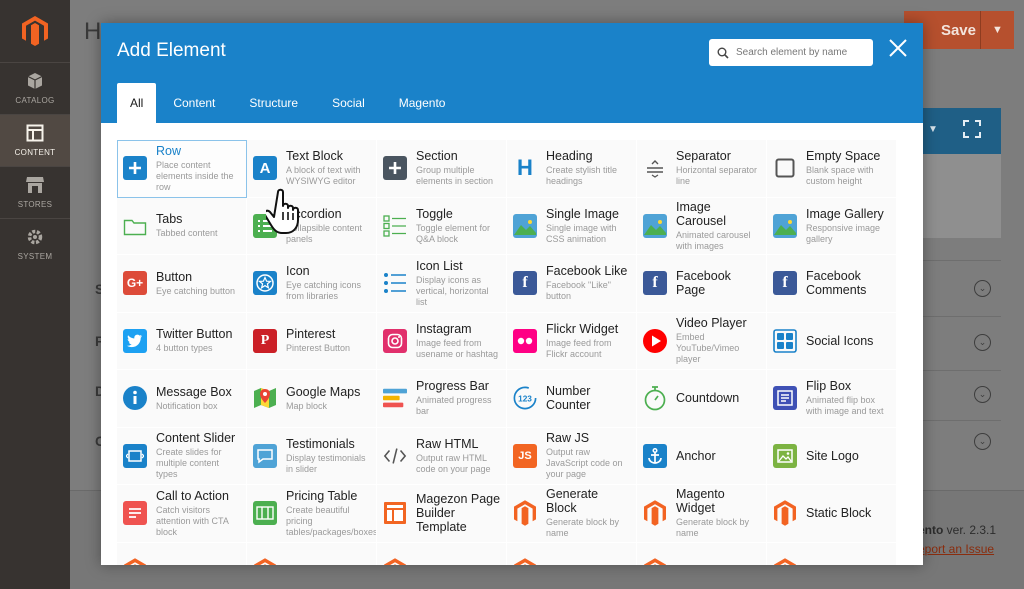 This screenshot has width=1024, height=589. I want to click on element-description: Facebook "Like" button, so click(578, 291).